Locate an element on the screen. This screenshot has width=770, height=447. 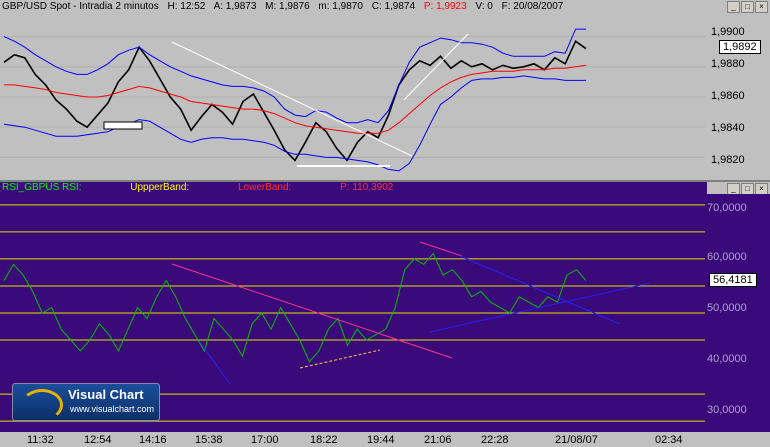
rsi-p-label: P: 110,3902 is located at coordinates (367, 187).